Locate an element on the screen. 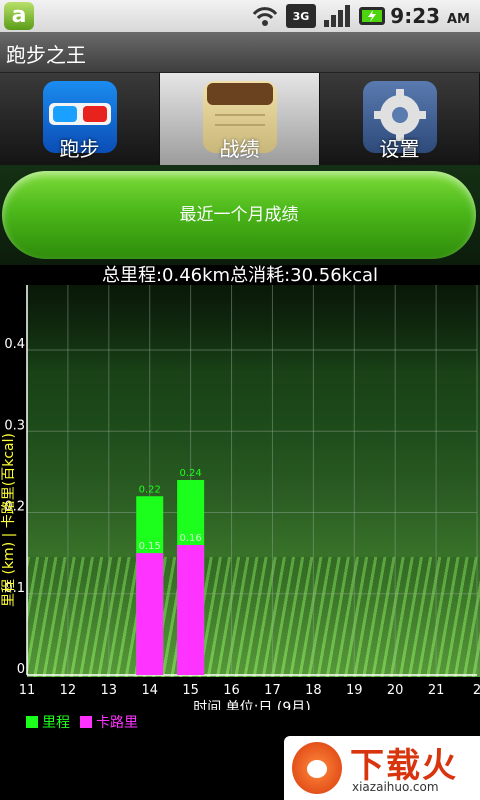 Image resolution: width=480 pixels, height=800 pixels. bar-distance-label: 0.22 is located at coordinates (150, 489).